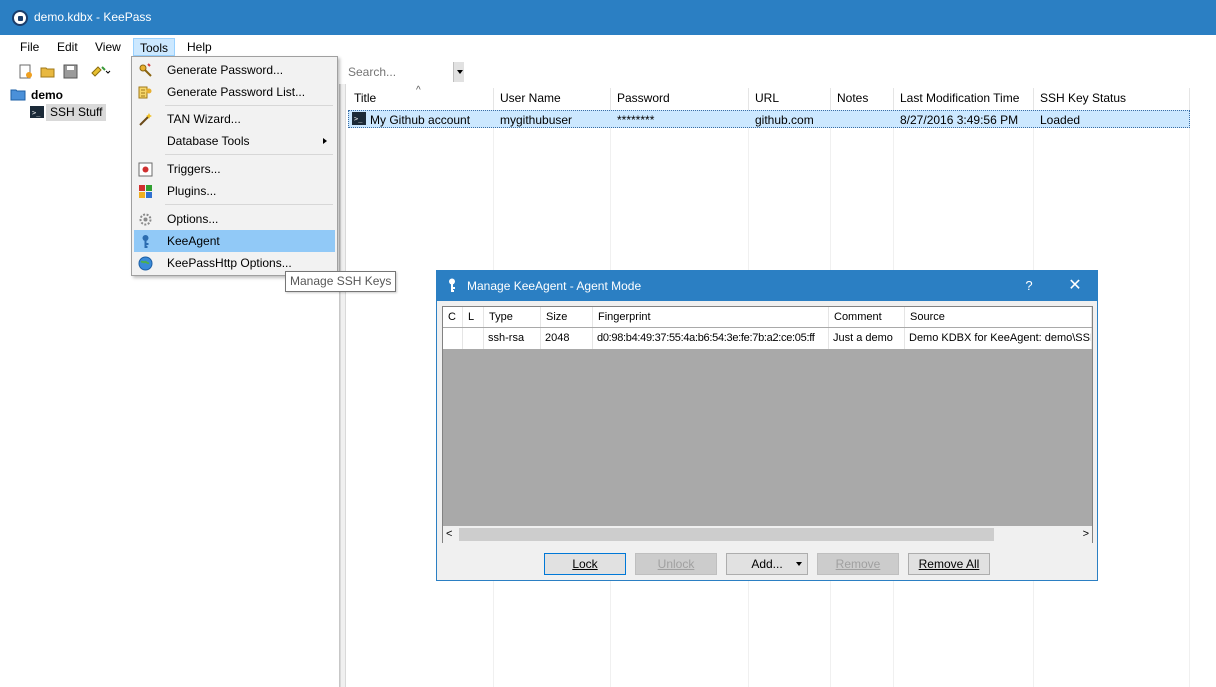  I want to click on key-list-icon, so click(145, 92).